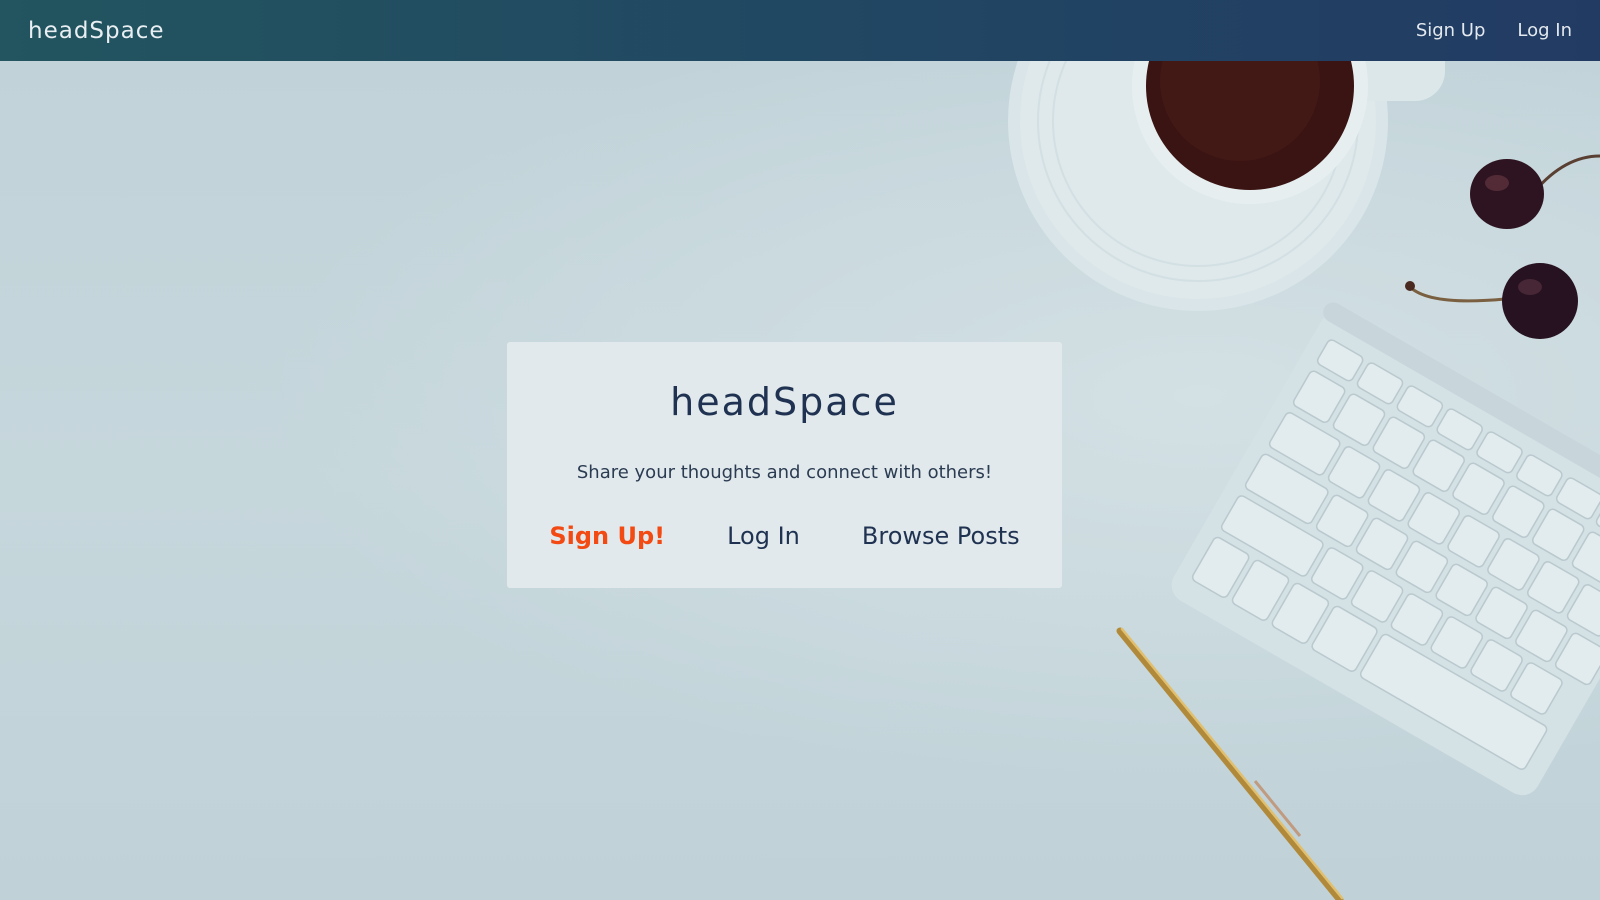 This screenshot has width=1600, height=900. What do you see at coordinates (1226, 186) in the screenshot?
I see `coffee-cup-icon` at bounding box center [1226, 186].